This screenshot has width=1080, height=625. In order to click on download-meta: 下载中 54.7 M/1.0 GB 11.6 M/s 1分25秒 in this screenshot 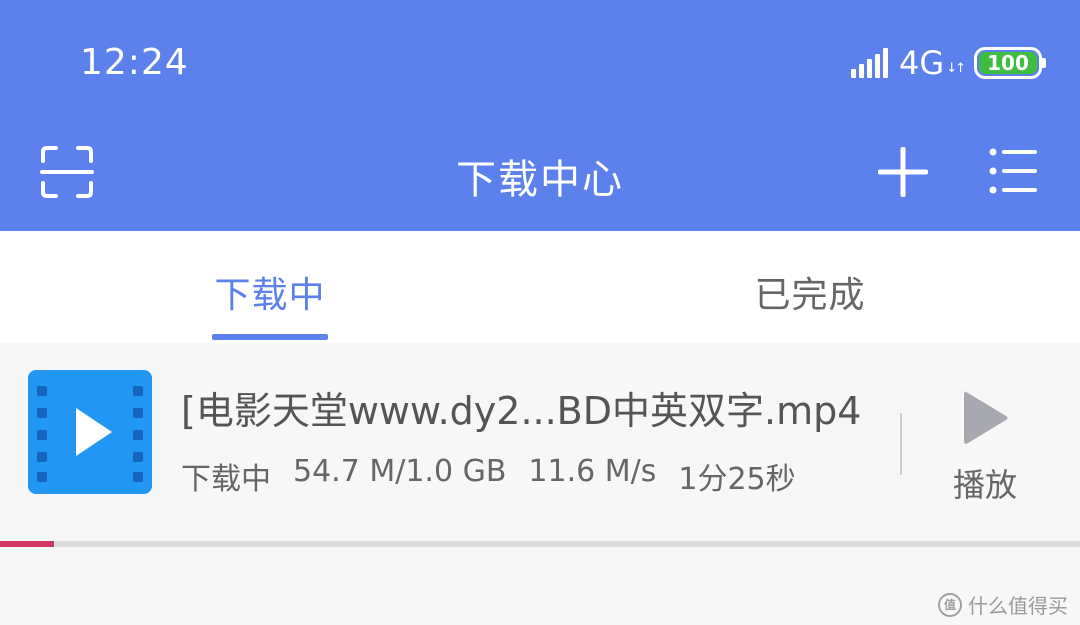, I will do `click(488, 476)`.